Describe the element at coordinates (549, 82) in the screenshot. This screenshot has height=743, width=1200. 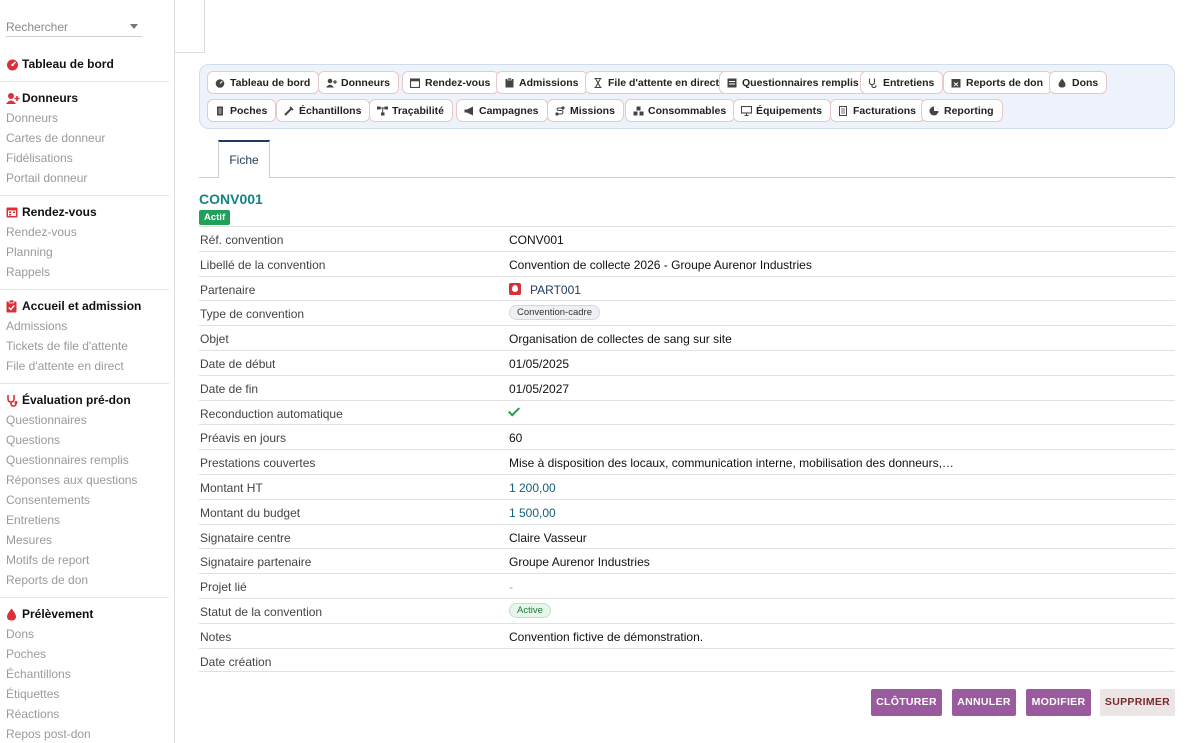
I see `nav-label: Admissions` at that location.